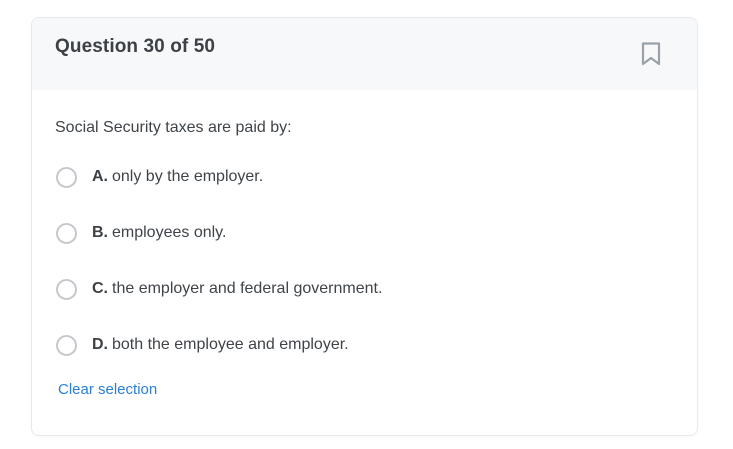 This screenshot has width=733, height=449. Describe the element at coordinates (169, 232) in the screenshot. I see `option-text: employees only.` at that location.